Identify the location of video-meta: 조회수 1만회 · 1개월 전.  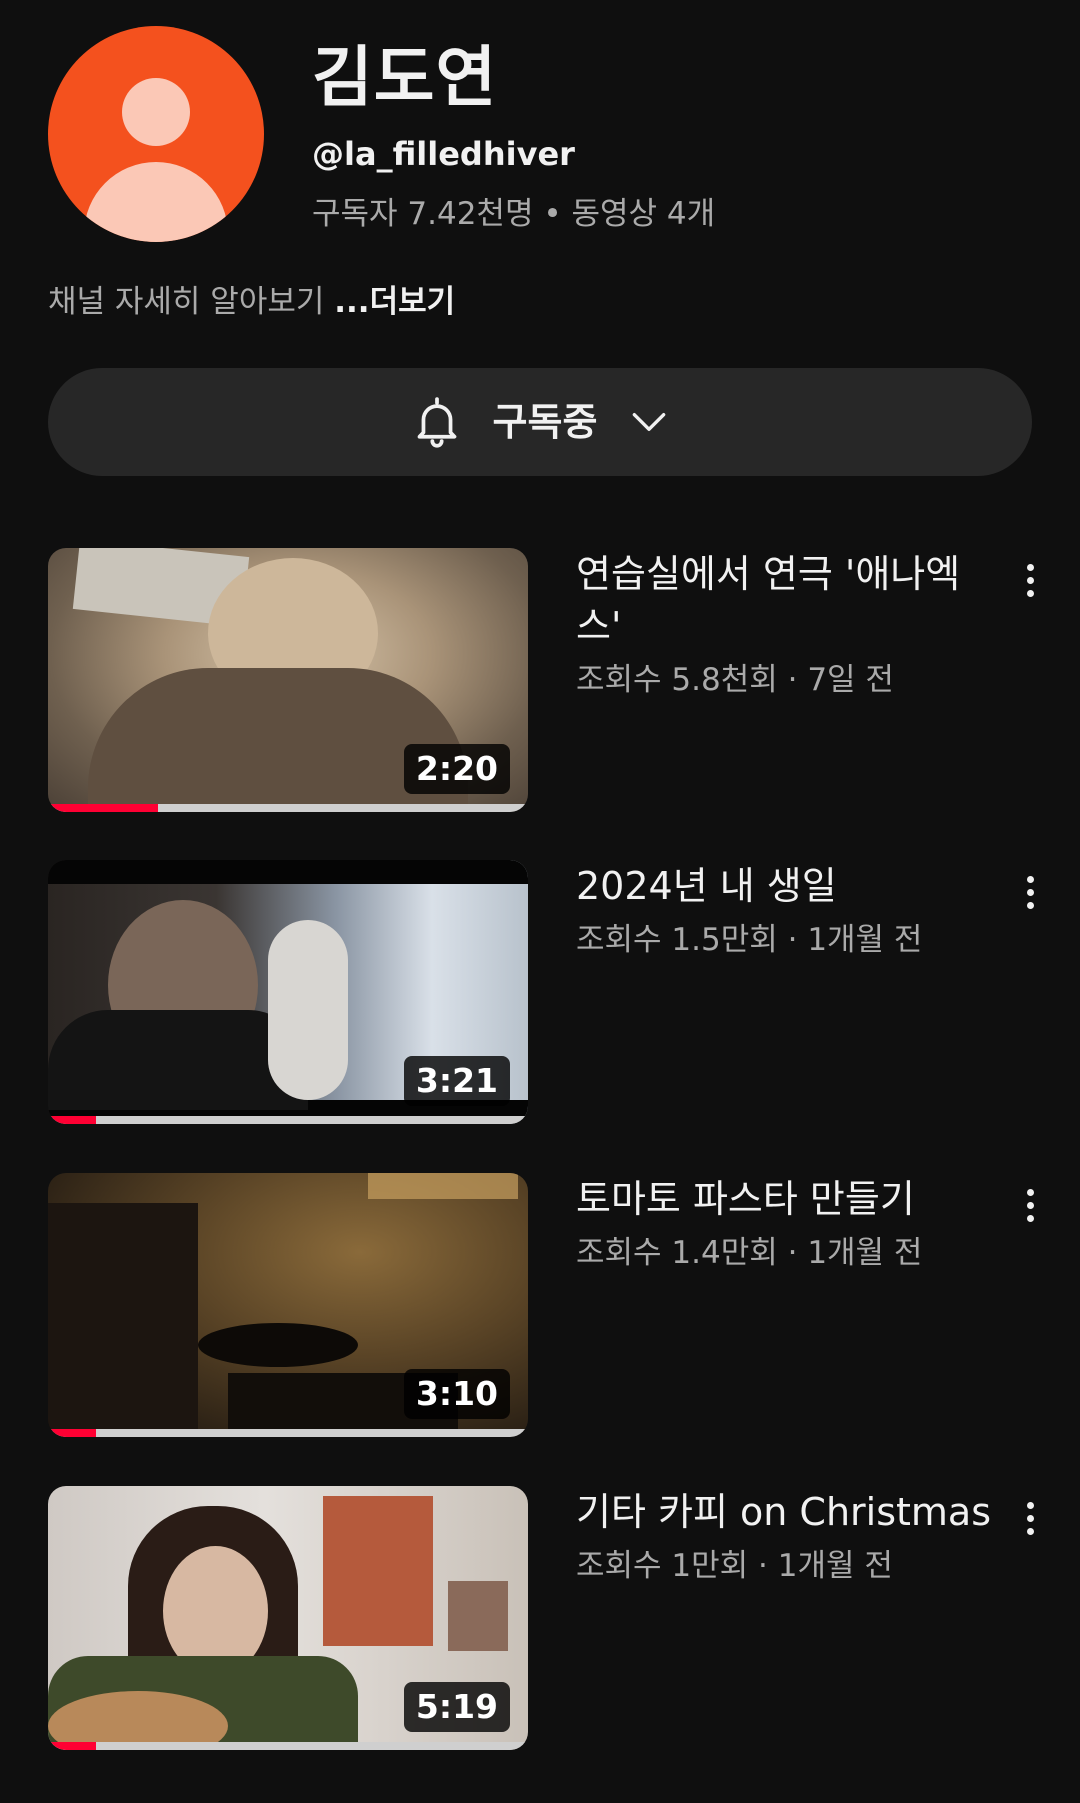
(734, 1566).